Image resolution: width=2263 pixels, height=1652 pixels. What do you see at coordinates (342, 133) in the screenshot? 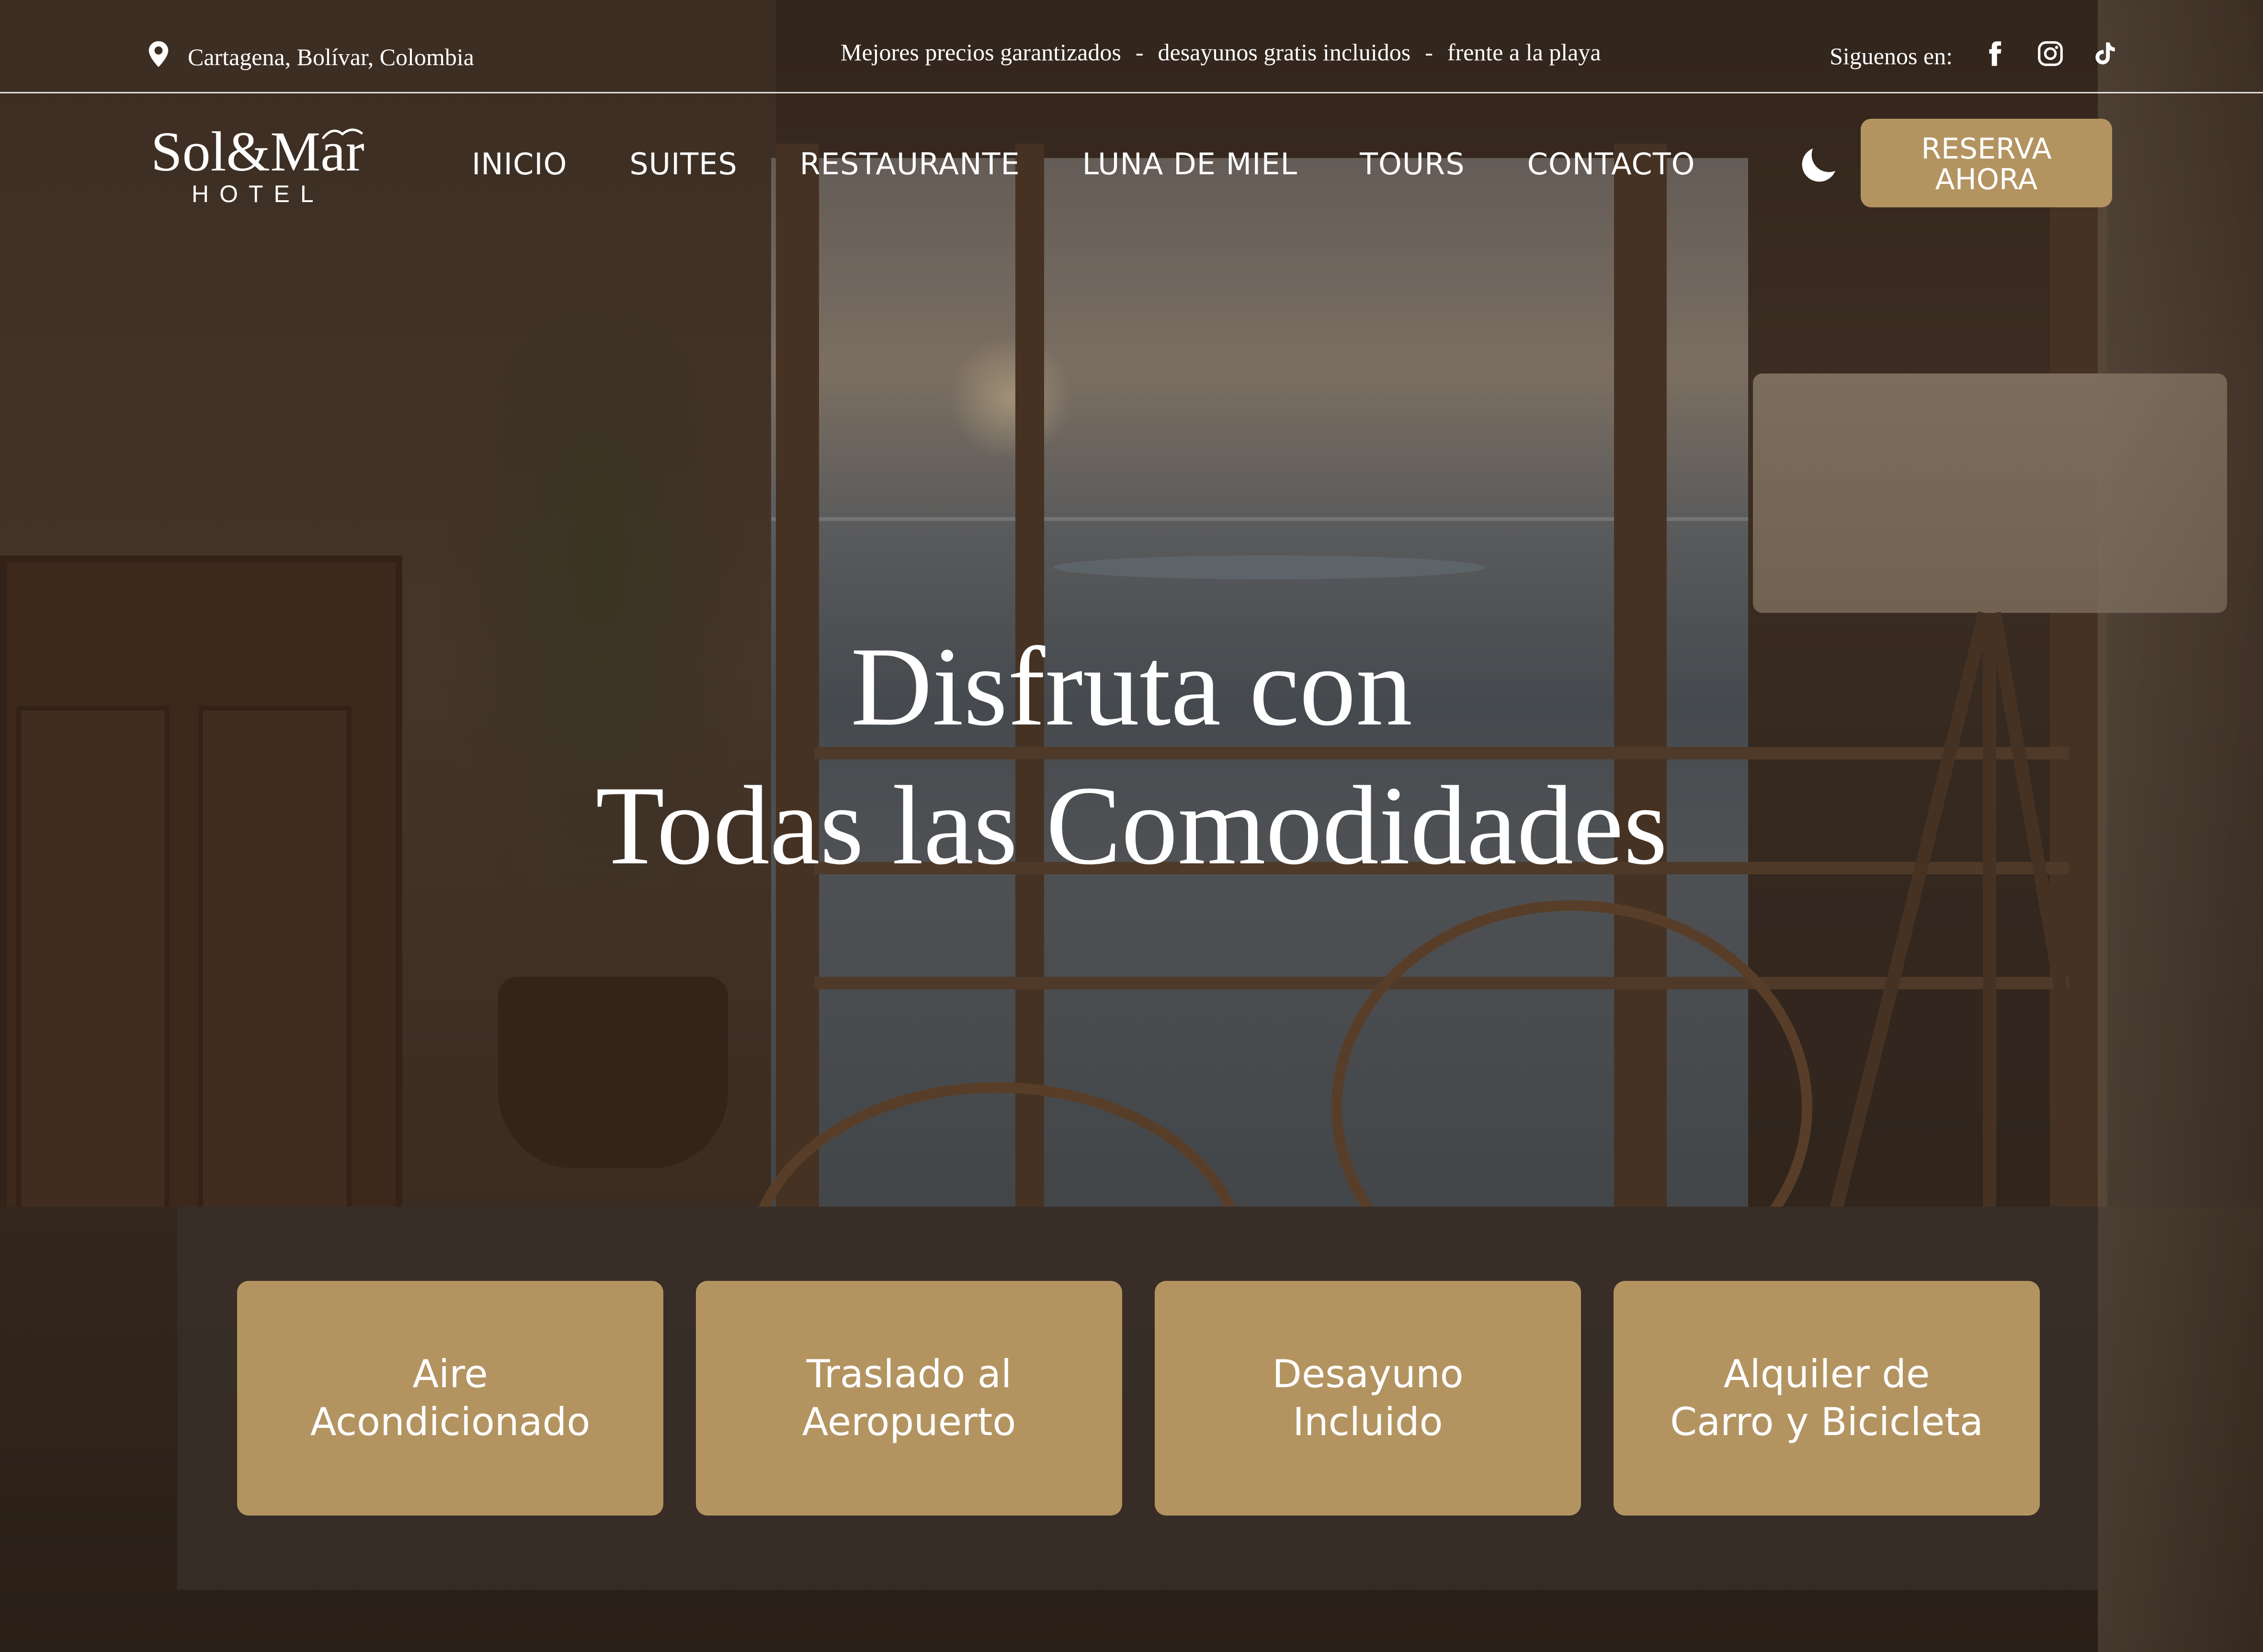
I see `bird-icon` at bounding box center [342, 133].